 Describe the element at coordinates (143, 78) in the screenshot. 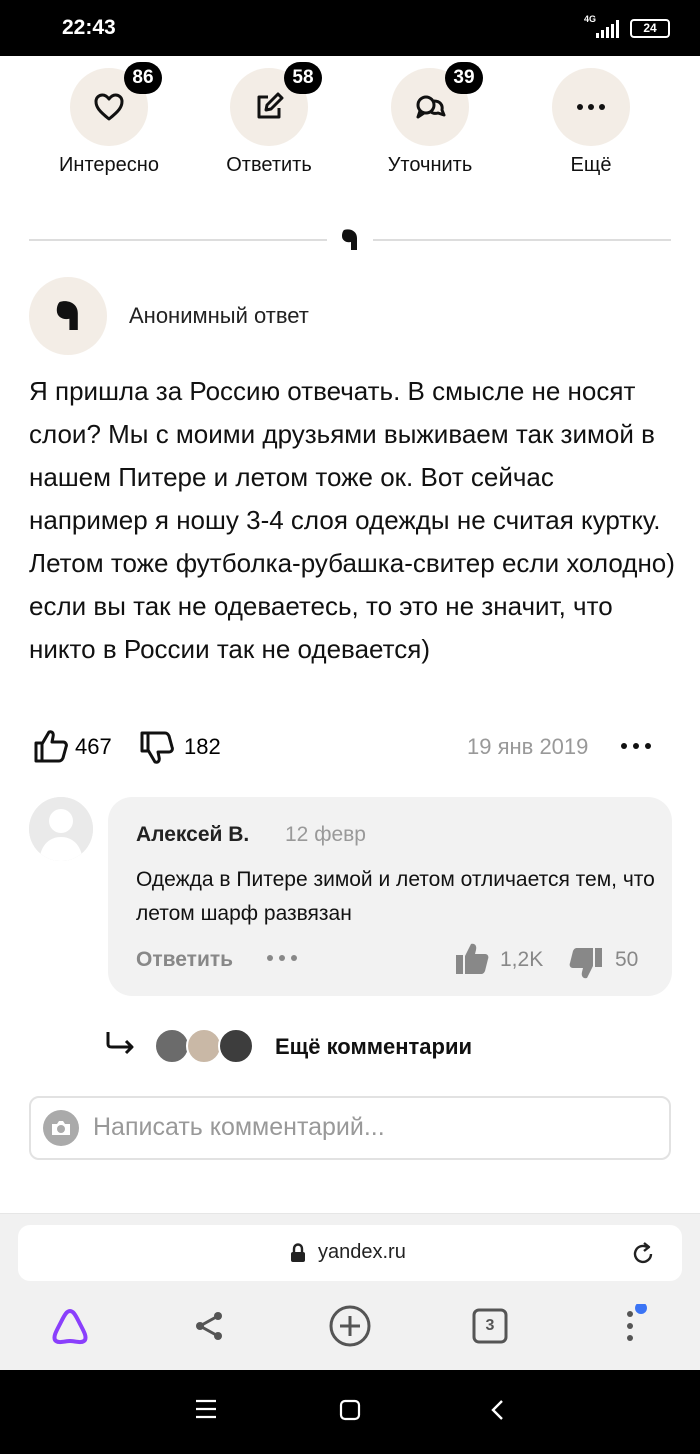

I see `interesting-count-badge: 86` at that location.